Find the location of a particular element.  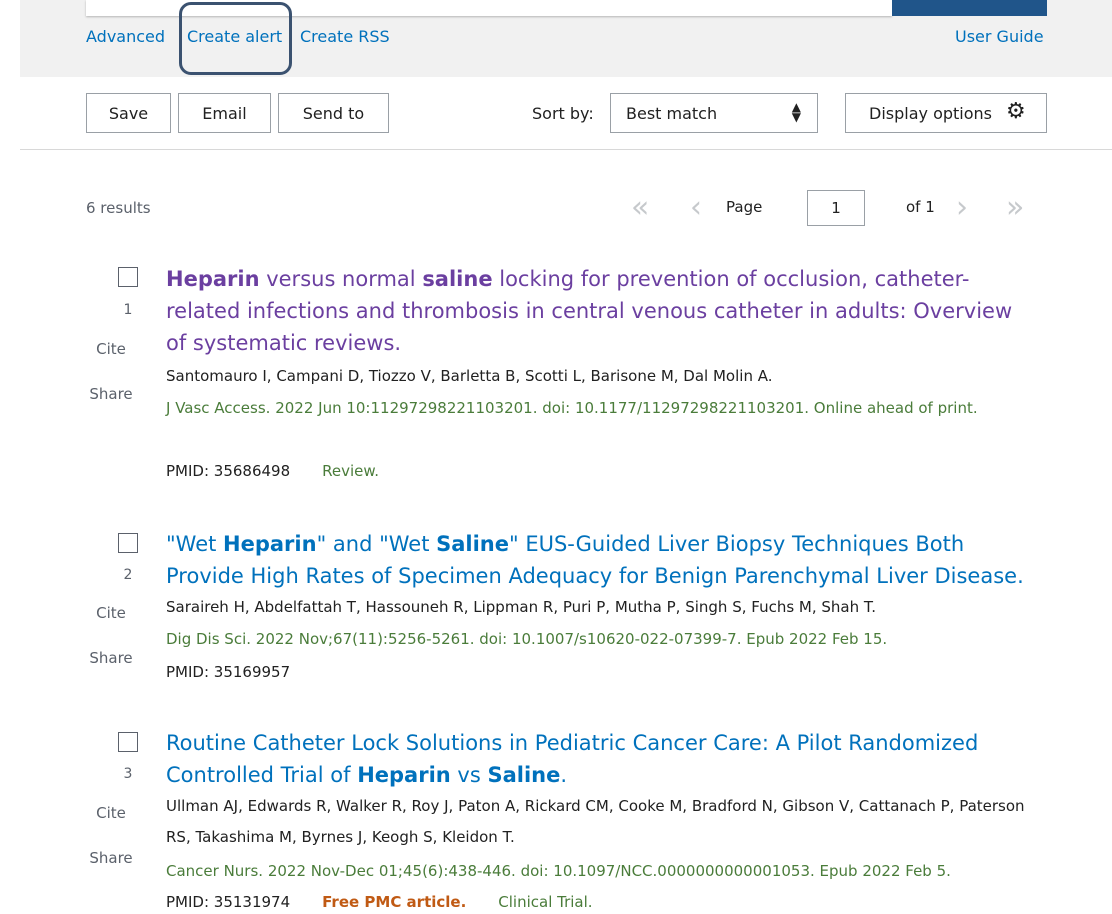

divider is located at coordinates (566, 149).